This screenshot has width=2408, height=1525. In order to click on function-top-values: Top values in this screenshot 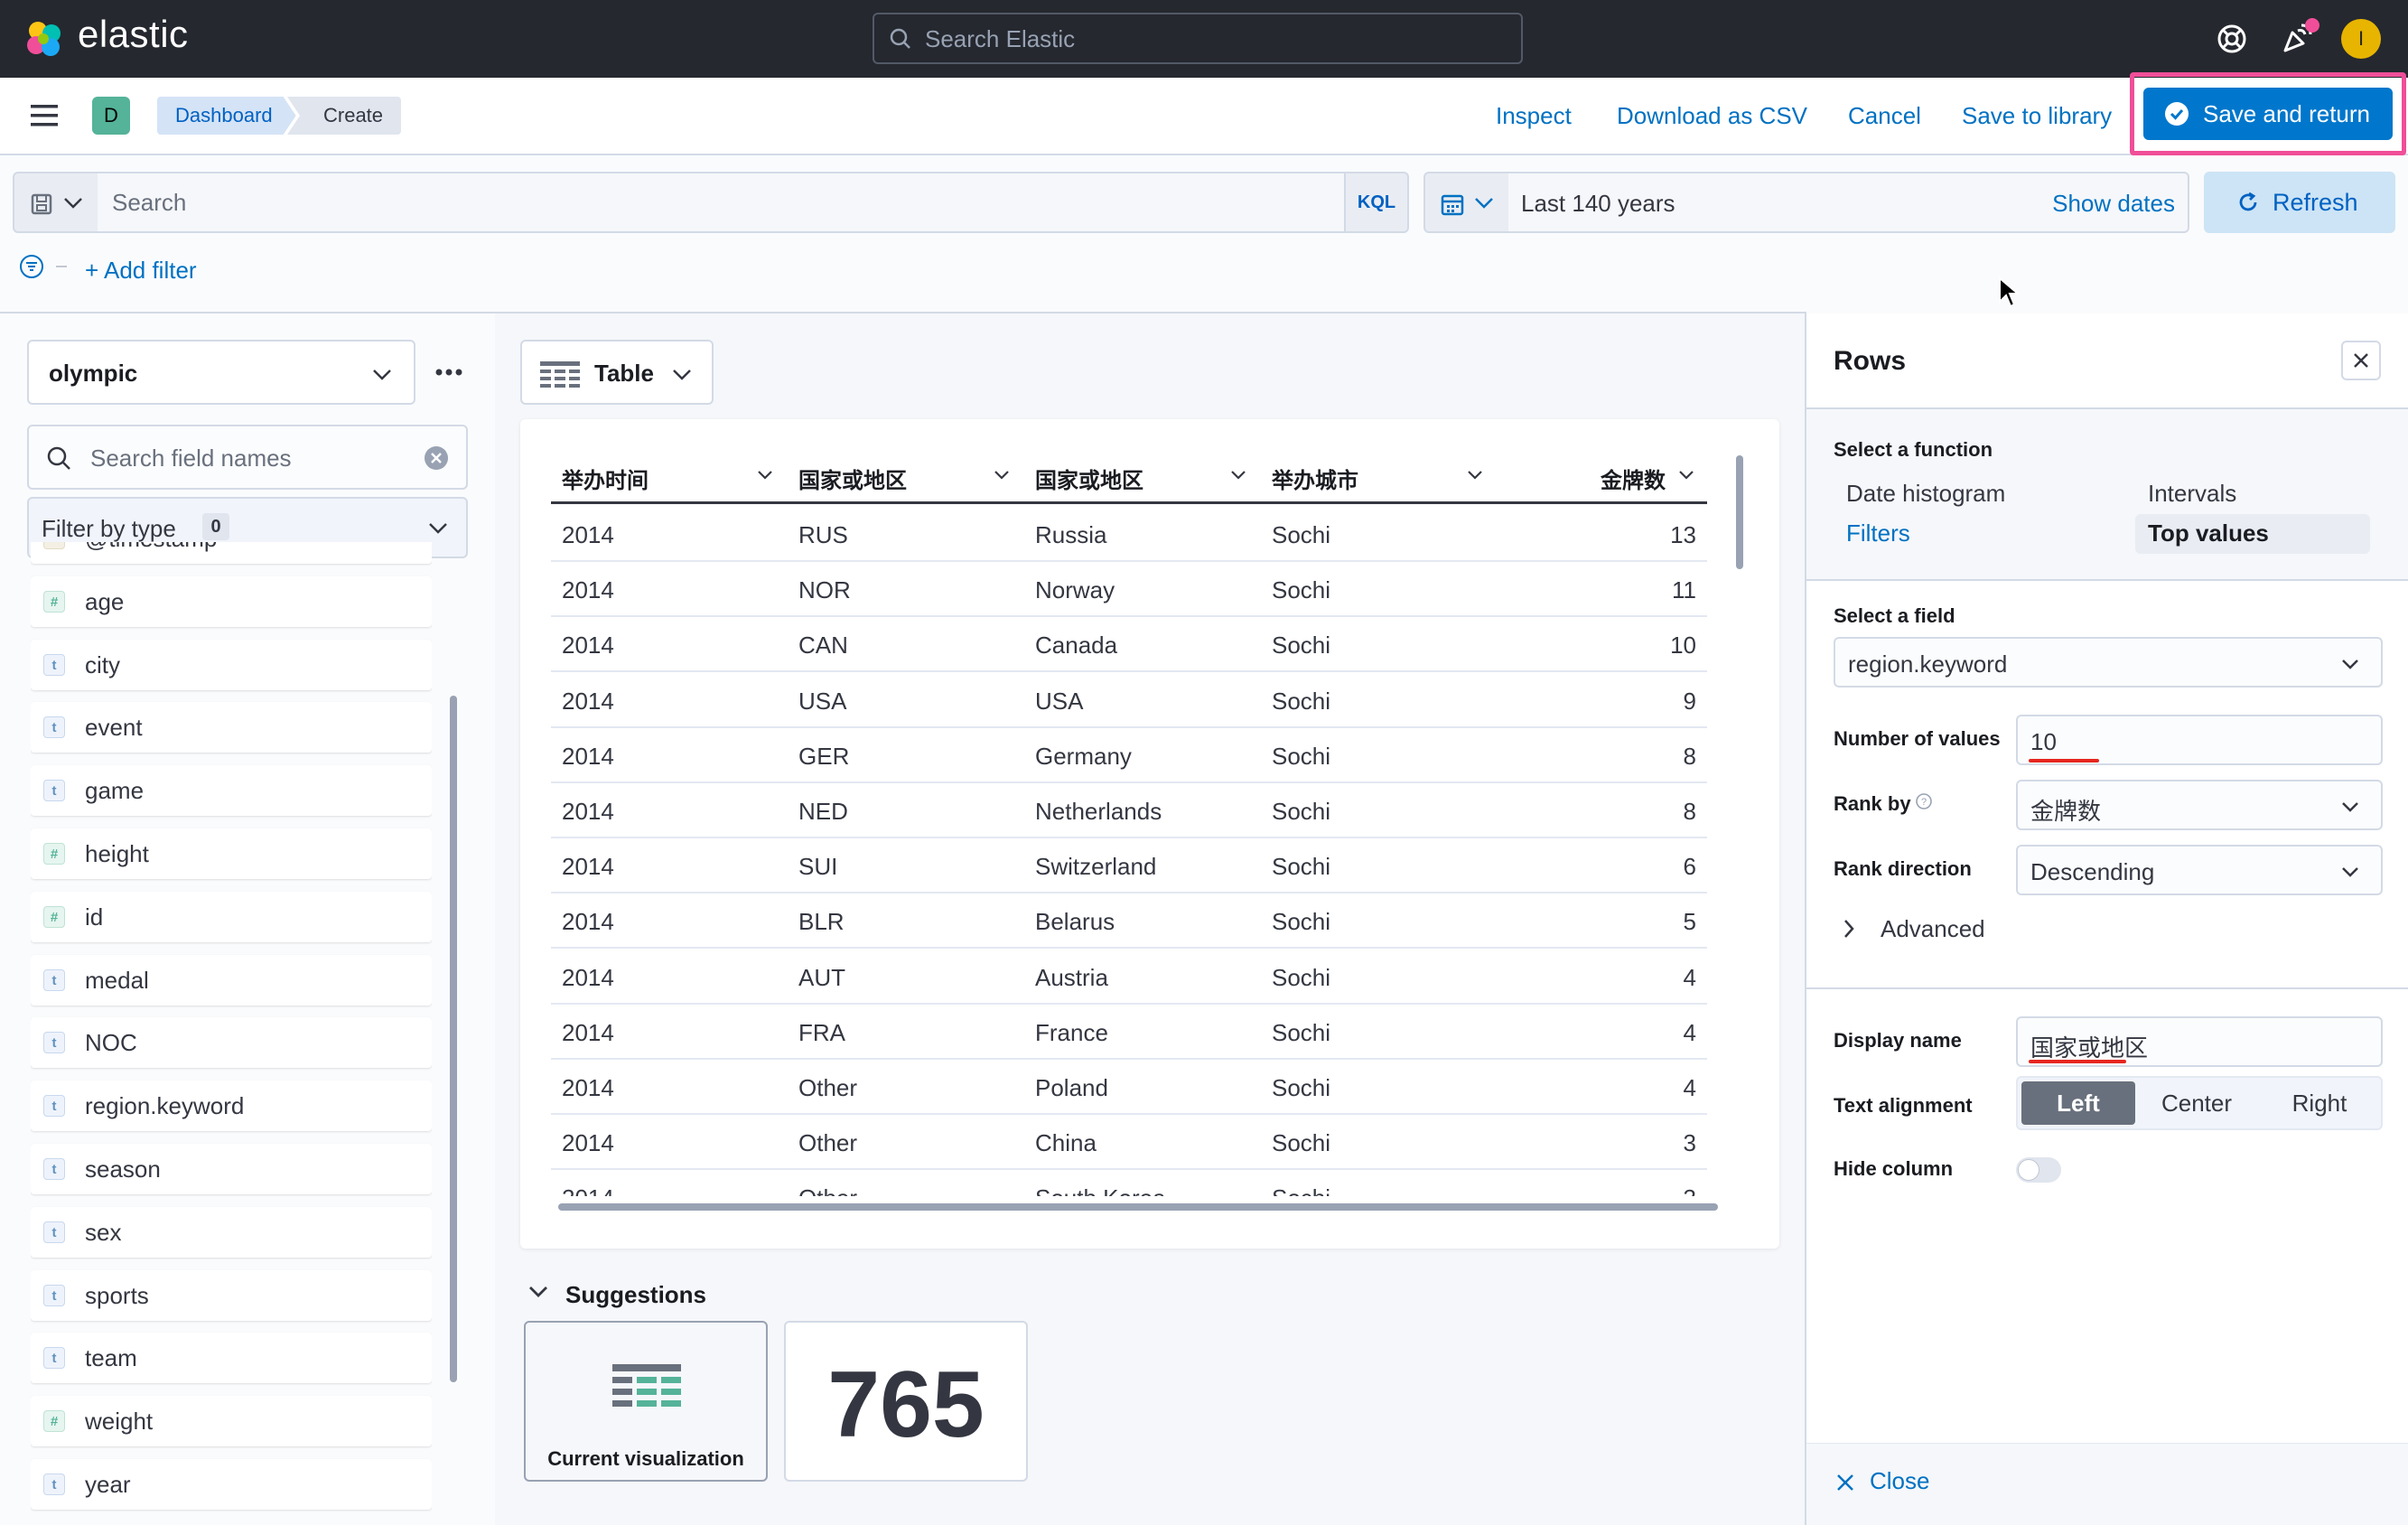, I will do `click(2208, 533)`.